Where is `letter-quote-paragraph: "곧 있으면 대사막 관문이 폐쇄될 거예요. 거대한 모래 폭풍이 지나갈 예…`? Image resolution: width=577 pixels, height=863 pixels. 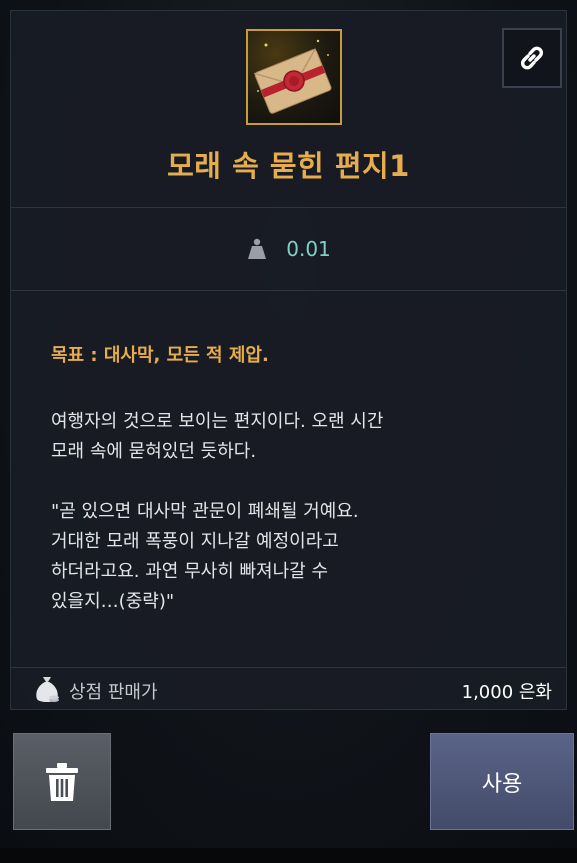 letter-quote-paragraph: "곧 있으면 대사막 관문이 폐쇄될 거예요. 거대한 모래 폭풍이 지나갈 예… is located at coordinates (205, 556).